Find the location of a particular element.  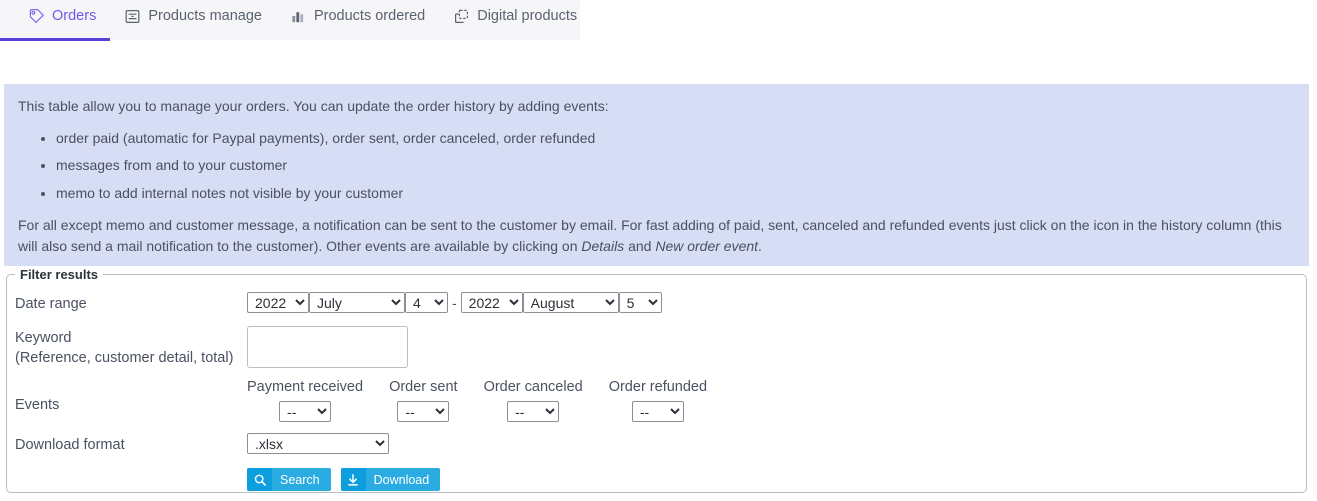

event-column-order-refunded: Order refunded -- is located at coordinates (658, 401).